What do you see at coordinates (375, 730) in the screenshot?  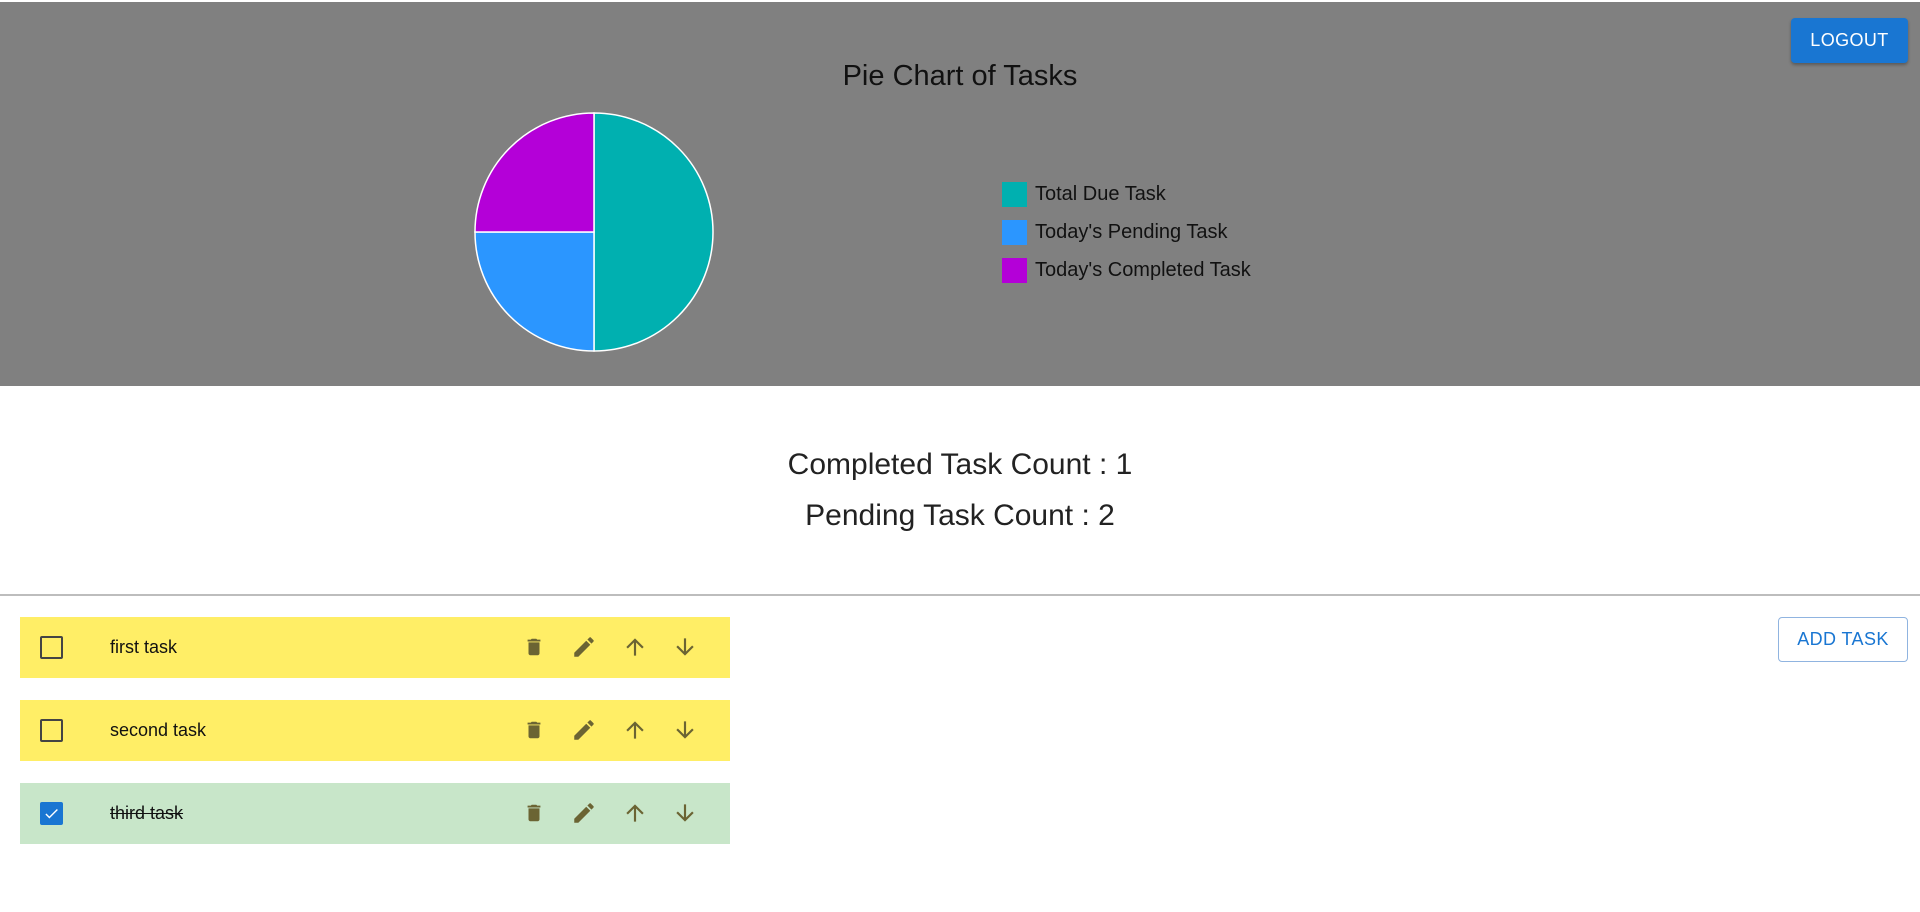 I see `task-row: second task` at bounding box center [375, 730].